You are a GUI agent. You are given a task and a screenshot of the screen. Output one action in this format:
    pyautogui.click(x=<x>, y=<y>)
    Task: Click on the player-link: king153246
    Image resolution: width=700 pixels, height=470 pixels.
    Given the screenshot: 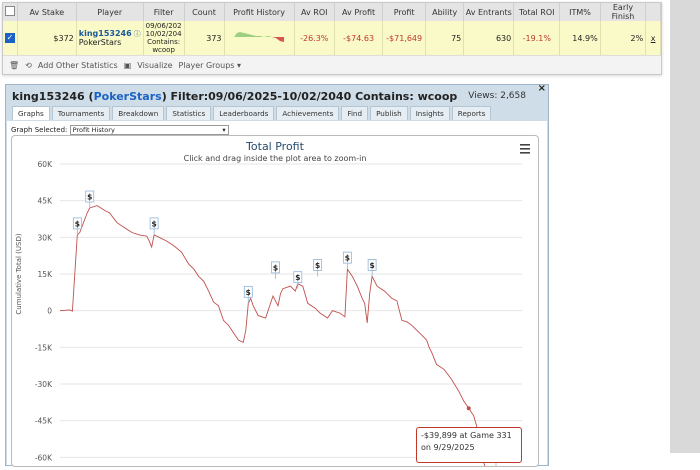 What is the action you would take?
    pyautogui.click(x=105, y=33)
    